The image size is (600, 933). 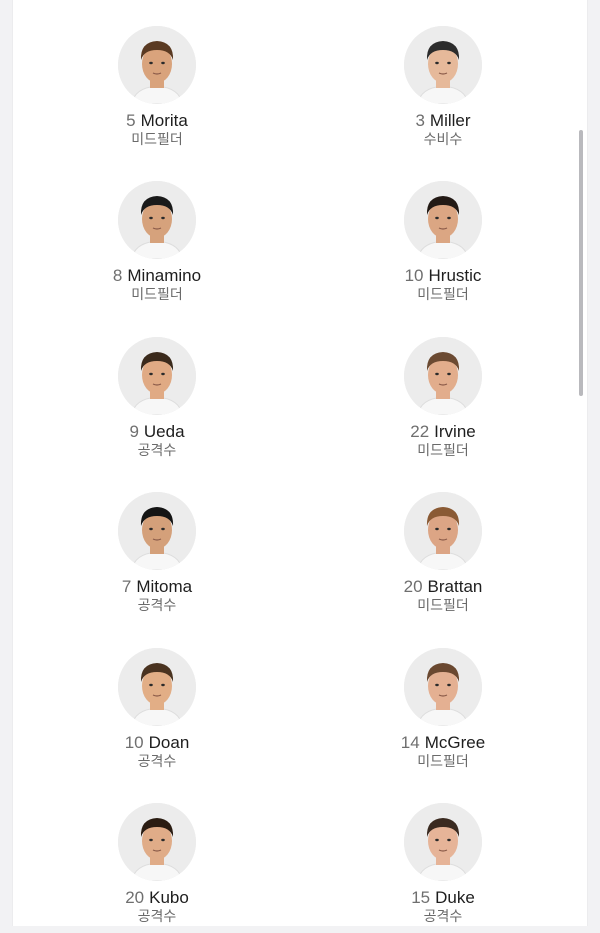 I want to click on player-card: 20 Brattan 미드필더, so click(x=443, y=557).